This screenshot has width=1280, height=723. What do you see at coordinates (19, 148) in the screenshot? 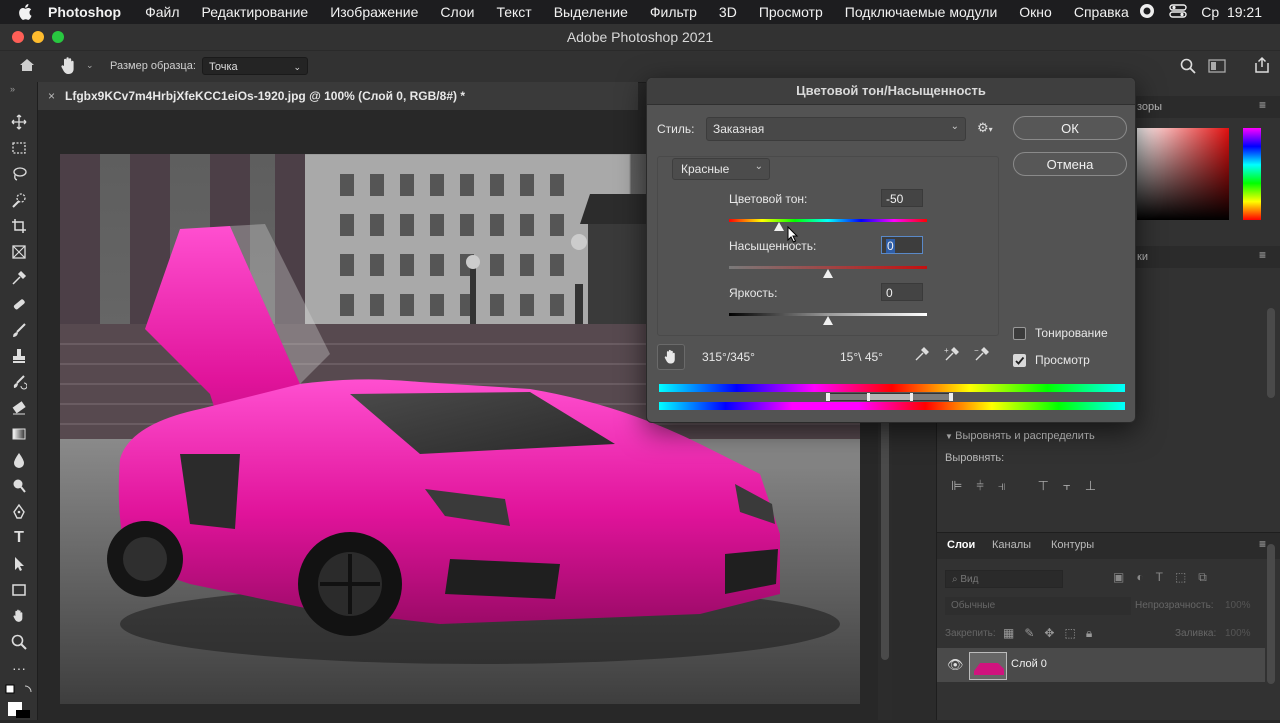
I see `marquee-tool-icon` at bounding box center [19, 148].